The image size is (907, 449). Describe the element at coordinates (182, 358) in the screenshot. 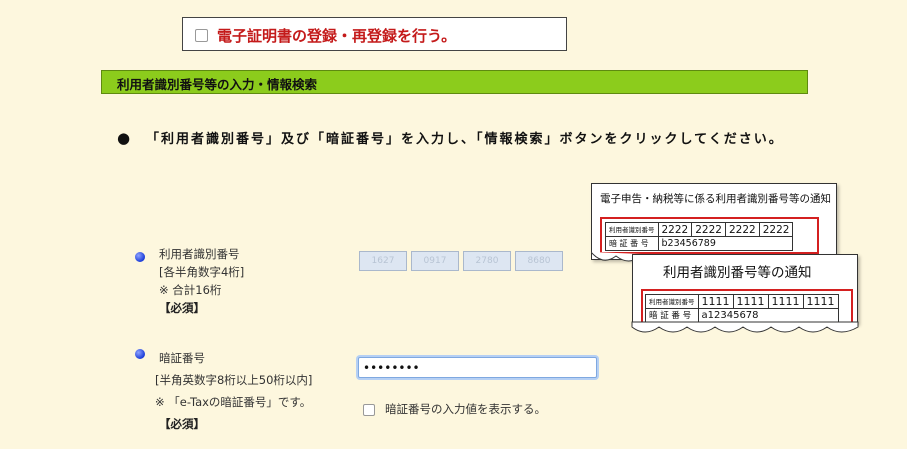

I see `password-label: 暗証番号` at that location.